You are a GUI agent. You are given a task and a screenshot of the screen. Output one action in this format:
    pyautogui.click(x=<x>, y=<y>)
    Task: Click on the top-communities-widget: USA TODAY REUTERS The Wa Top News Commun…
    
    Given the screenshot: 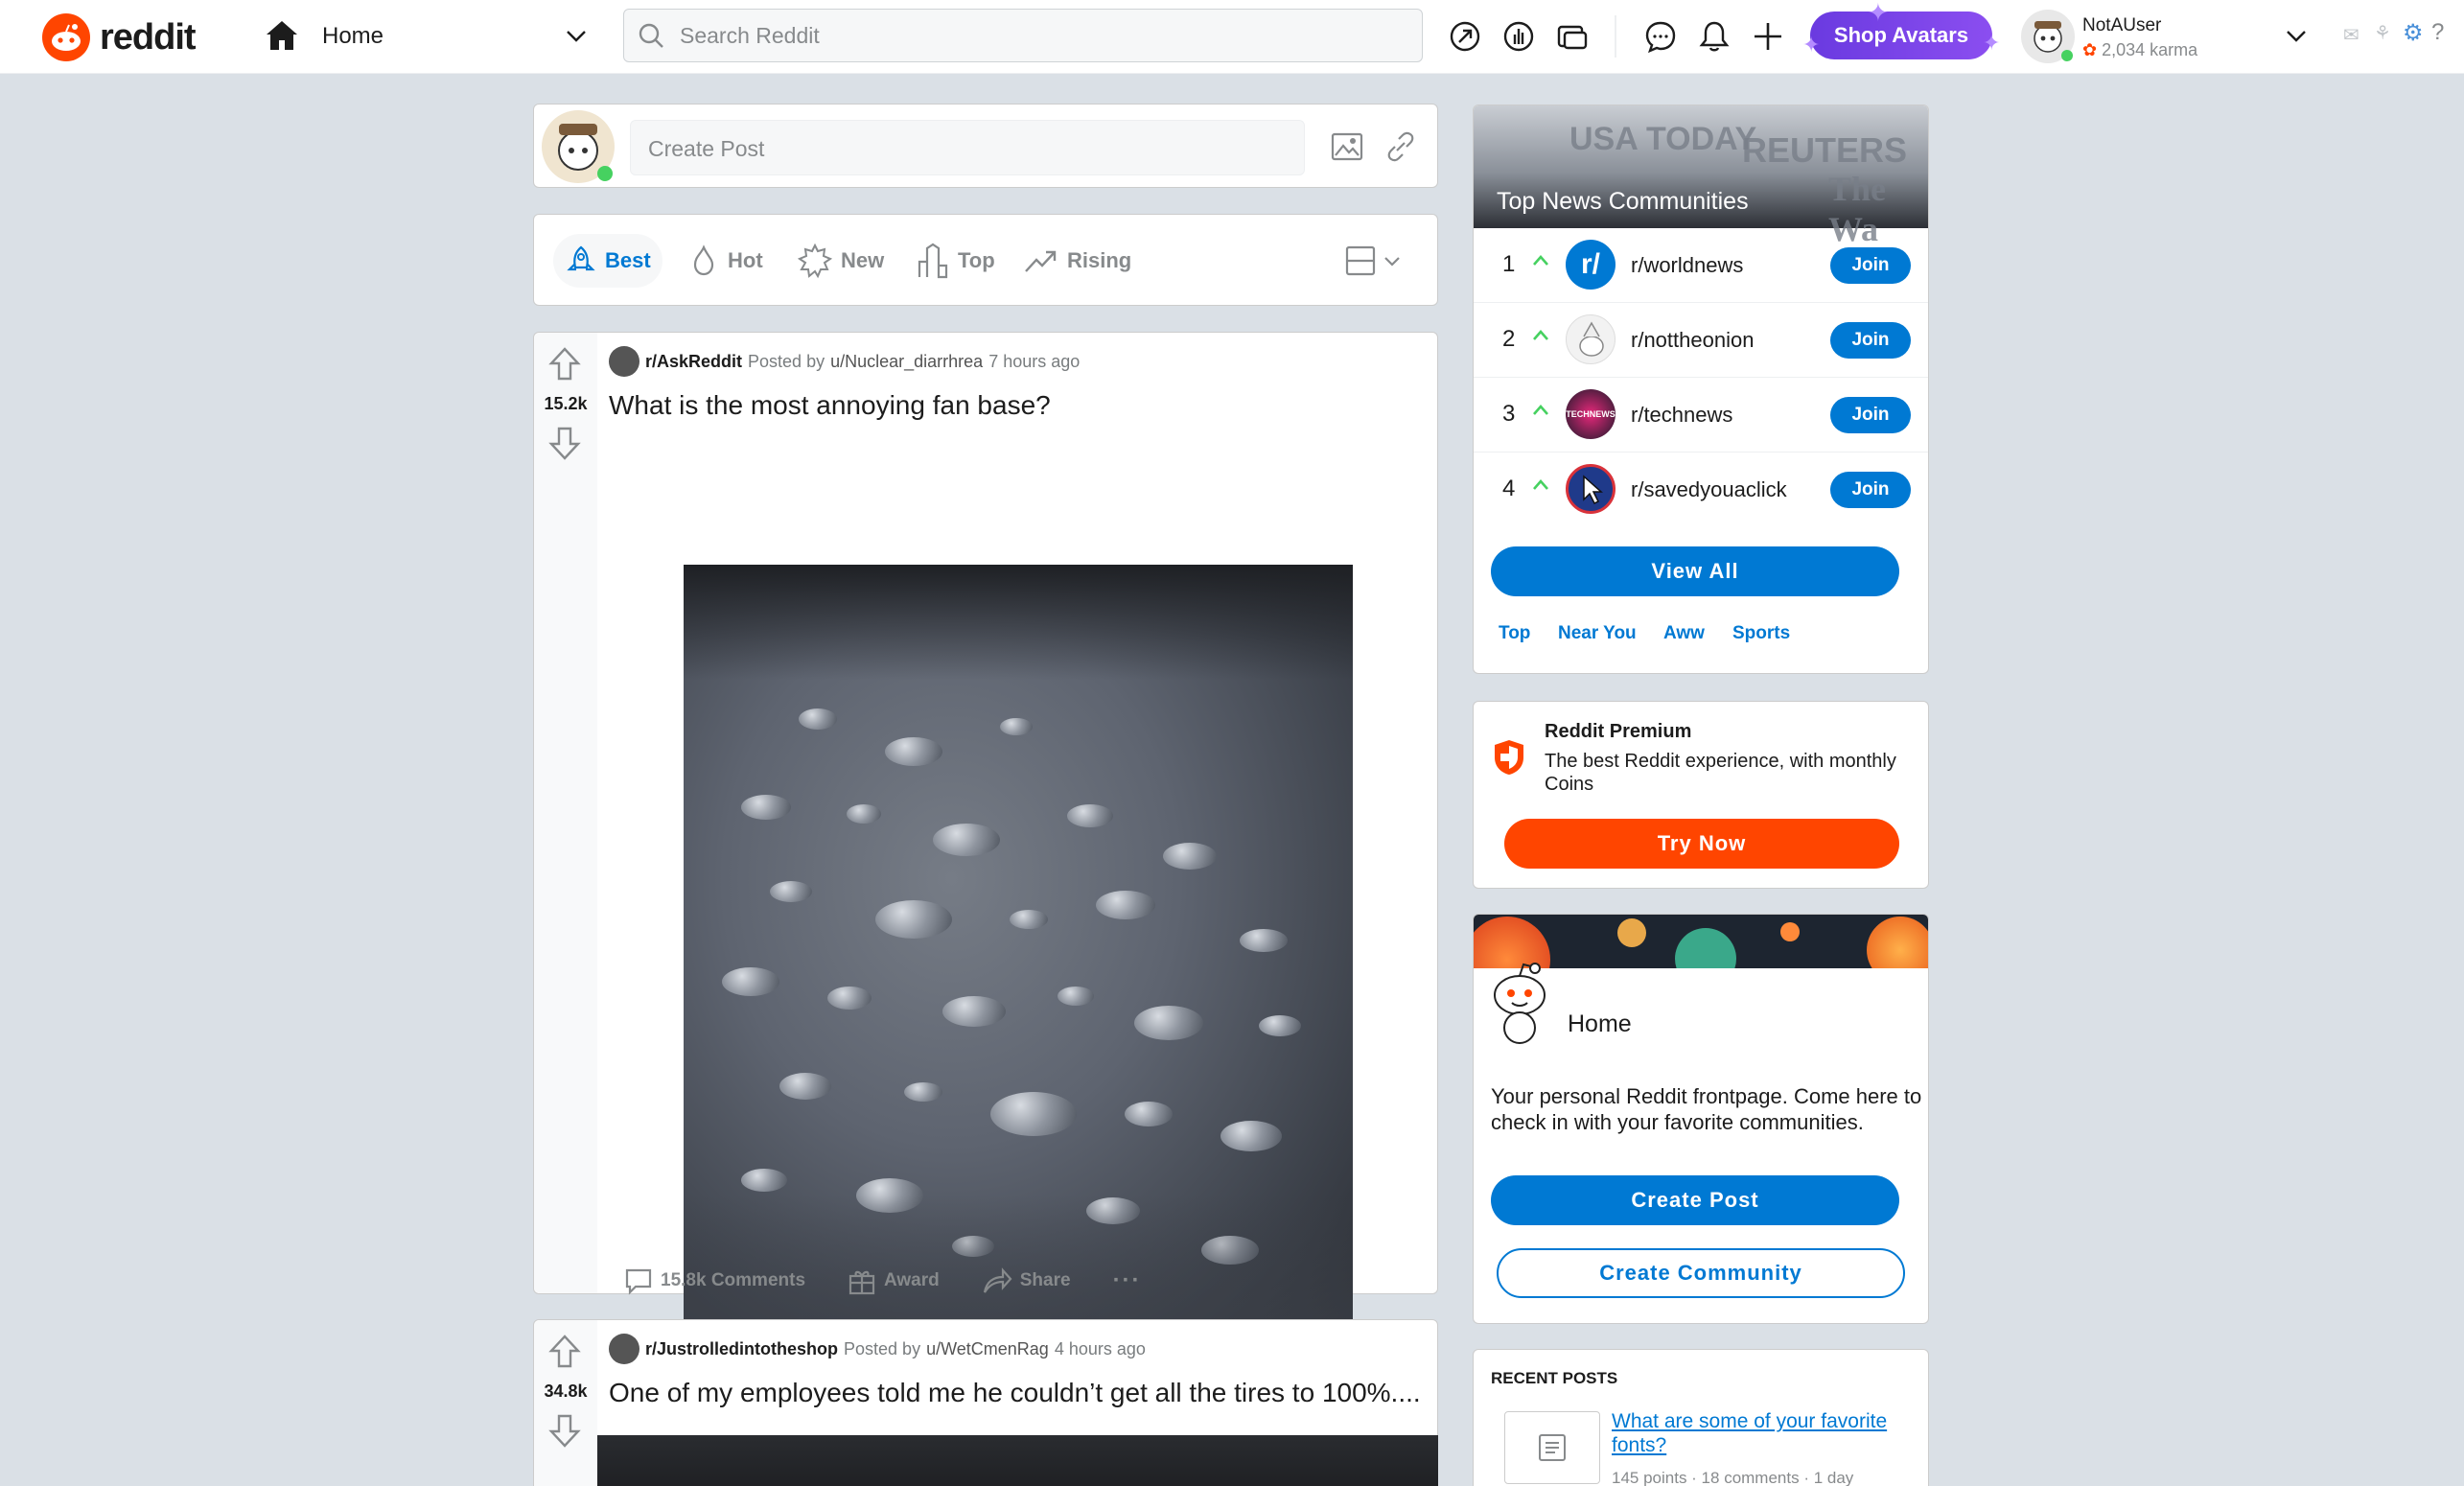 What is the action you would take?
    pyautogui.click(x=1701, y=389)
    